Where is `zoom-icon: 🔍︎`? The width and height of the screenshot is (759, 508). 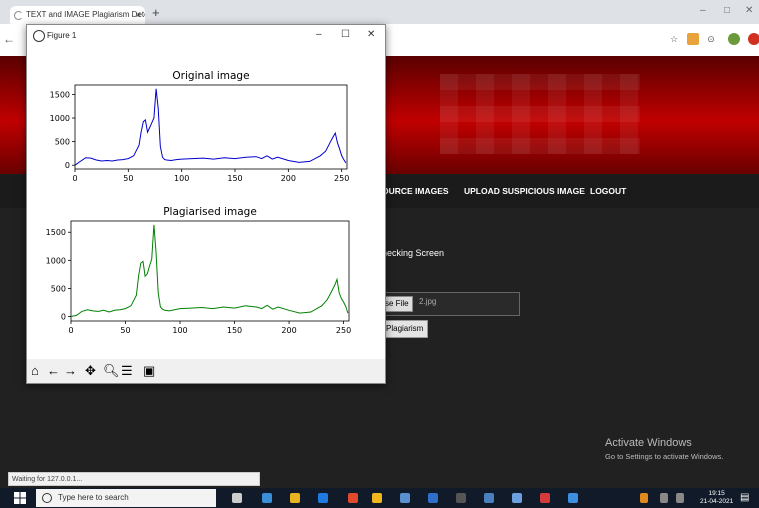
zoom-icon: 🔍︎ is located at coordinates (111, 371).